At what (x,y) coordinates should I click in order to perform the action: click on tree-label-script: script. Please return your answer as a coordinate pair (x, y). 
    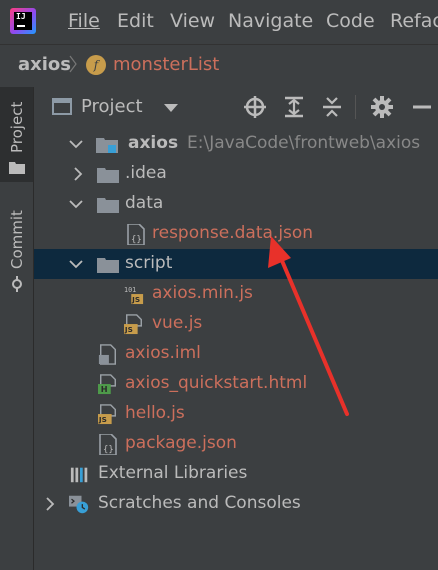
    Looking at the image, I should click on (149, 263).